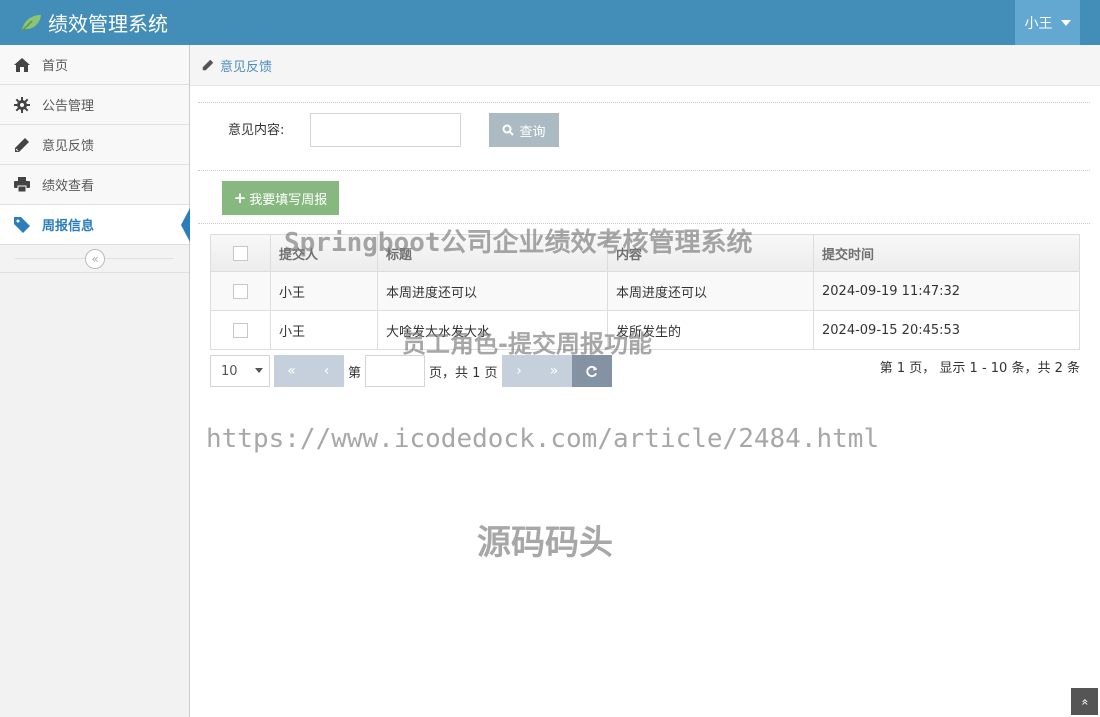 The image size is (1100, 717). What do you see at coordinates (31, 23) in the screenshot?
I see `leaf-icon` at bounding box center [31, 23].